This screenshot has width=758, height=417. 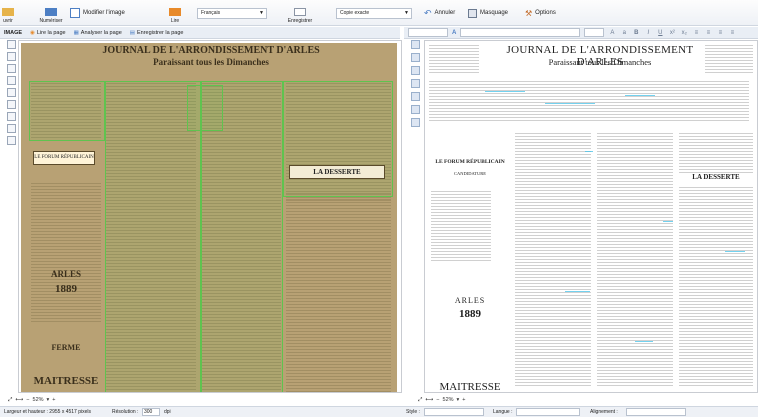 I want to click on image-toolbar-label: IMAGE, so click(x=13, y=32).